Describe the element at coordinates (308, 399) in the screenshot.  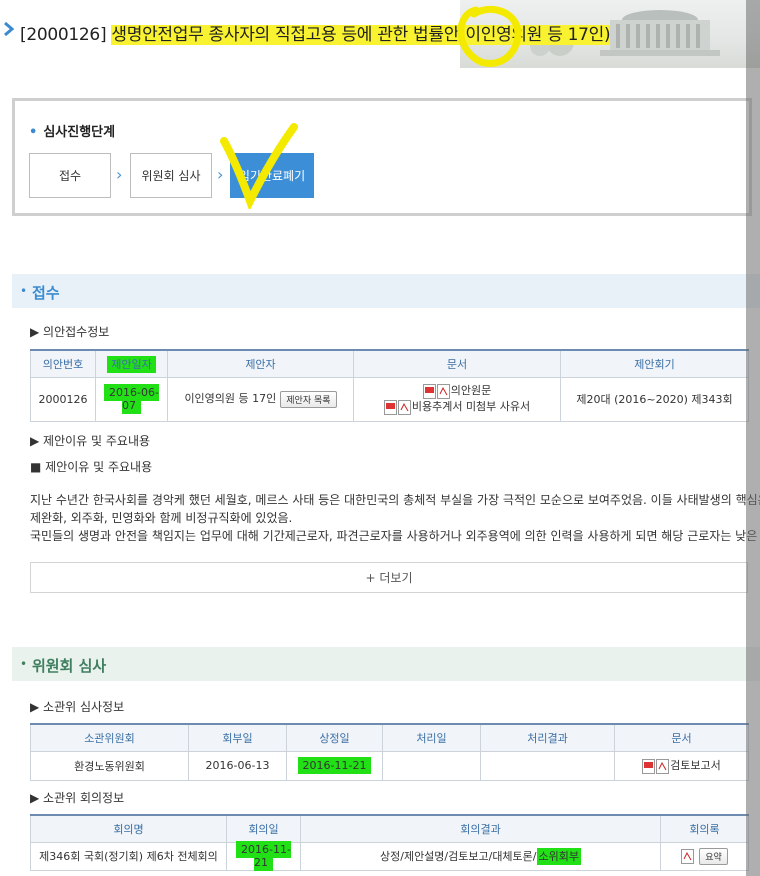
I see `proposer-list-button: 제안자 목록` at that location.